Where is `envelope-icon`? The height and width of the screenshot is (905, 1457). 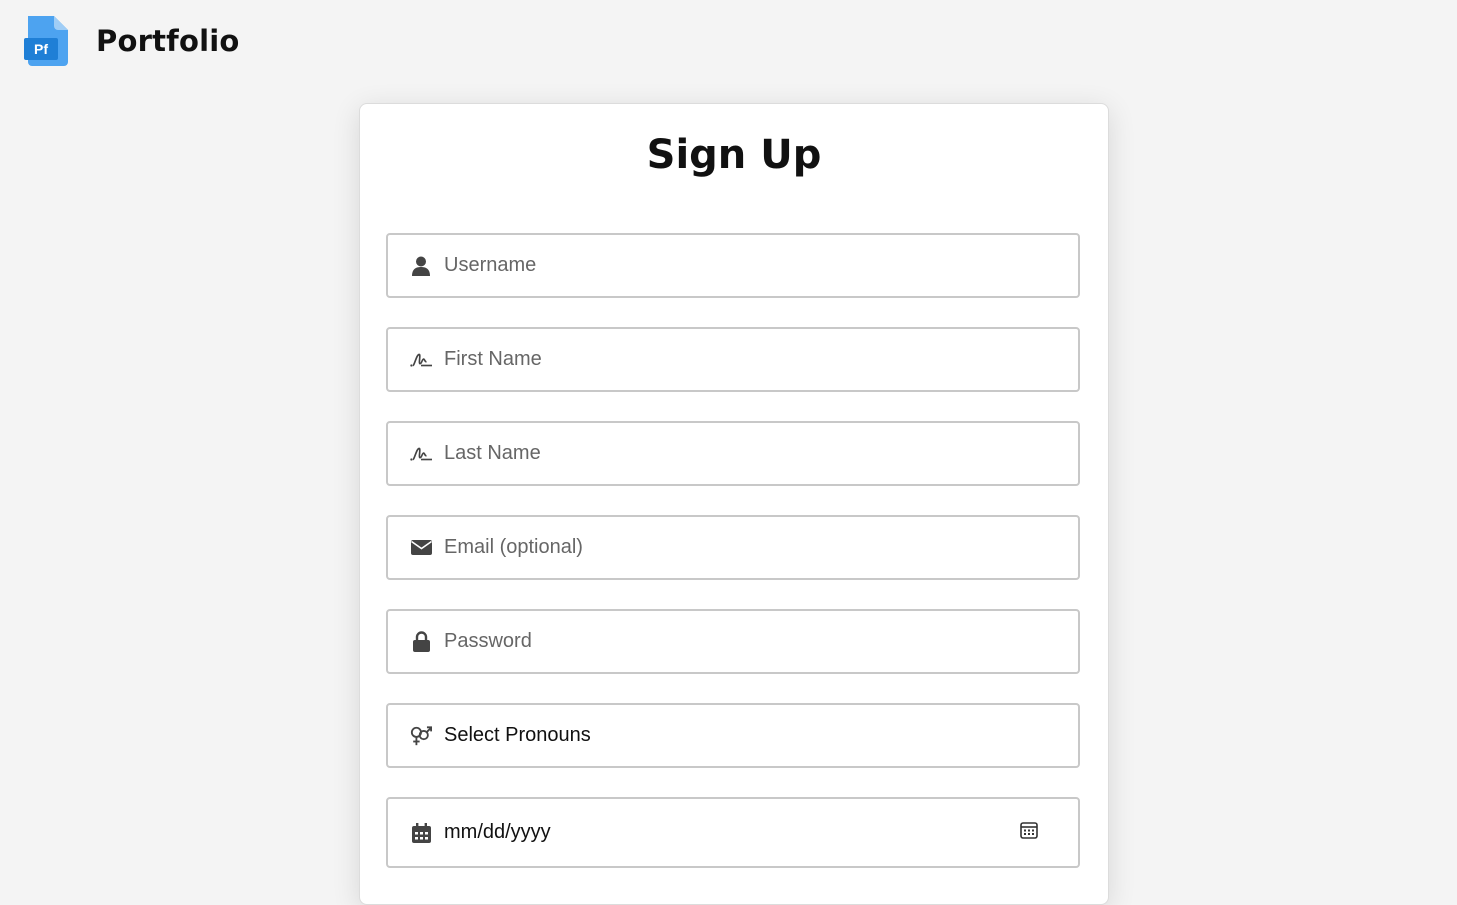 envelope-icon is located at coordinates (421, 548).